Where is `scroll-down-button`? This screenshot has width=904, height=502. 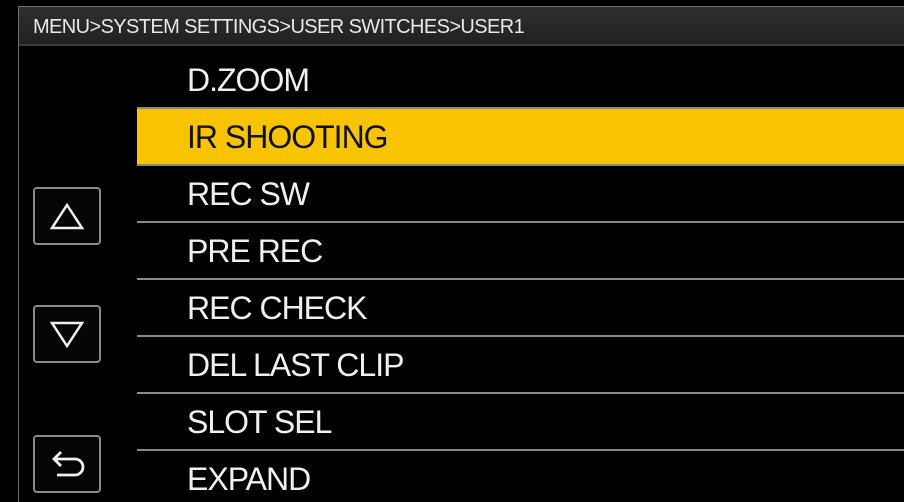
scroll-down-button is located at coordinates (67, 334).